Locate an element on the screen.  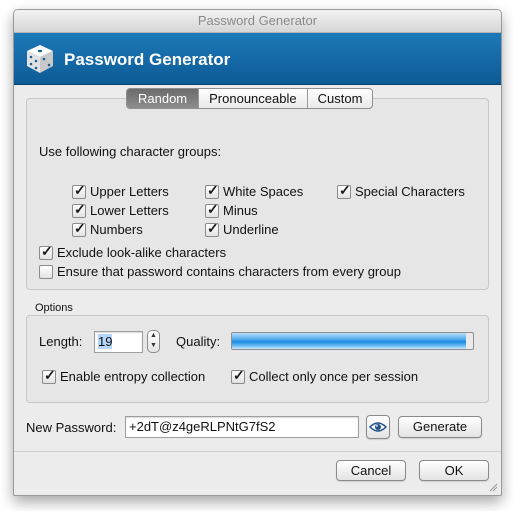
checkbox-lower-letters: ✓ Lower Letters is located at coordinates (120, 209).